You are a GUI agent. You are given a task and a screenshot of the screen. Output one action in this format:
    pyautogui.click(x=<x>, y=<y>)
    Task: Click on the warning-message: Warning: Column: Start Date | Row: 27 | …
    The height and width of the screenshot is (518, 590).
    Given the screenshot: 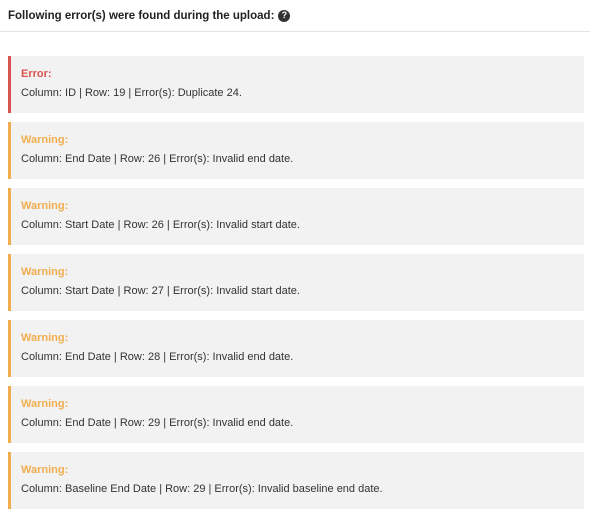 What is the action you would take?
    pyautogui.click(x=296, y=282)
    